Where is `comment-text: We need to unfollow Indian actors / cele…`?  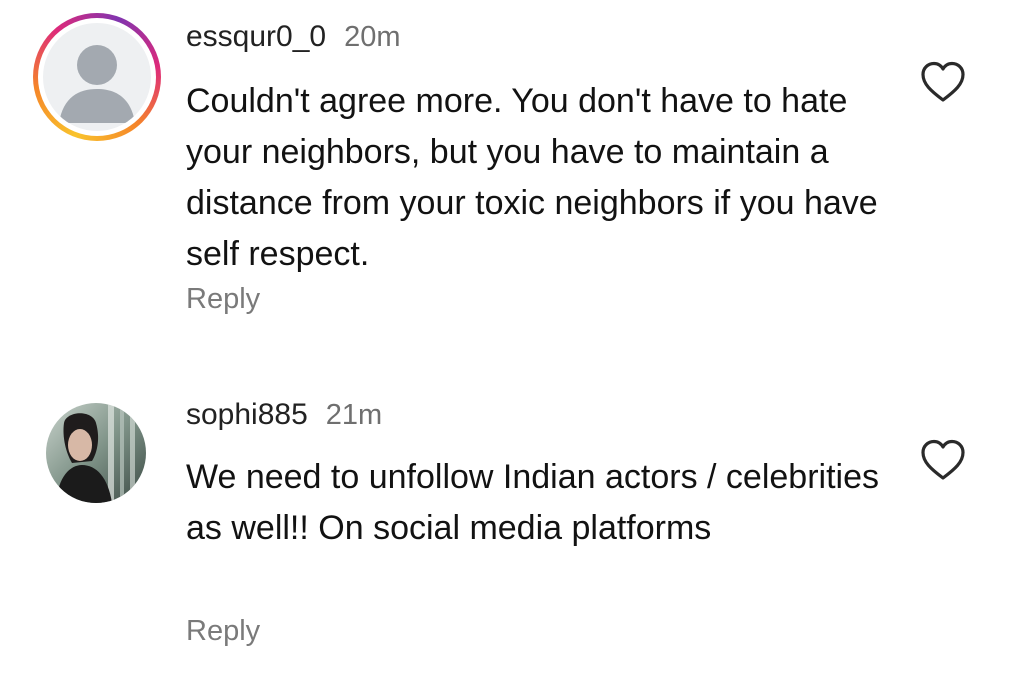
comment-text: We need to unfollow Indian actors / cele… is located at coordinates (532, 502).